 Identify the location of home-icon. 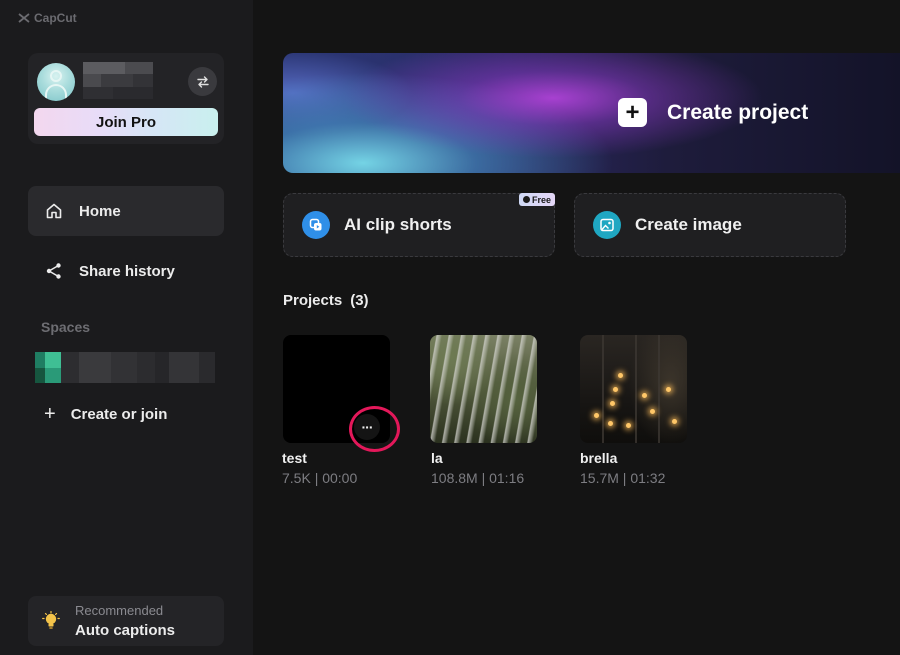
(54, 211).